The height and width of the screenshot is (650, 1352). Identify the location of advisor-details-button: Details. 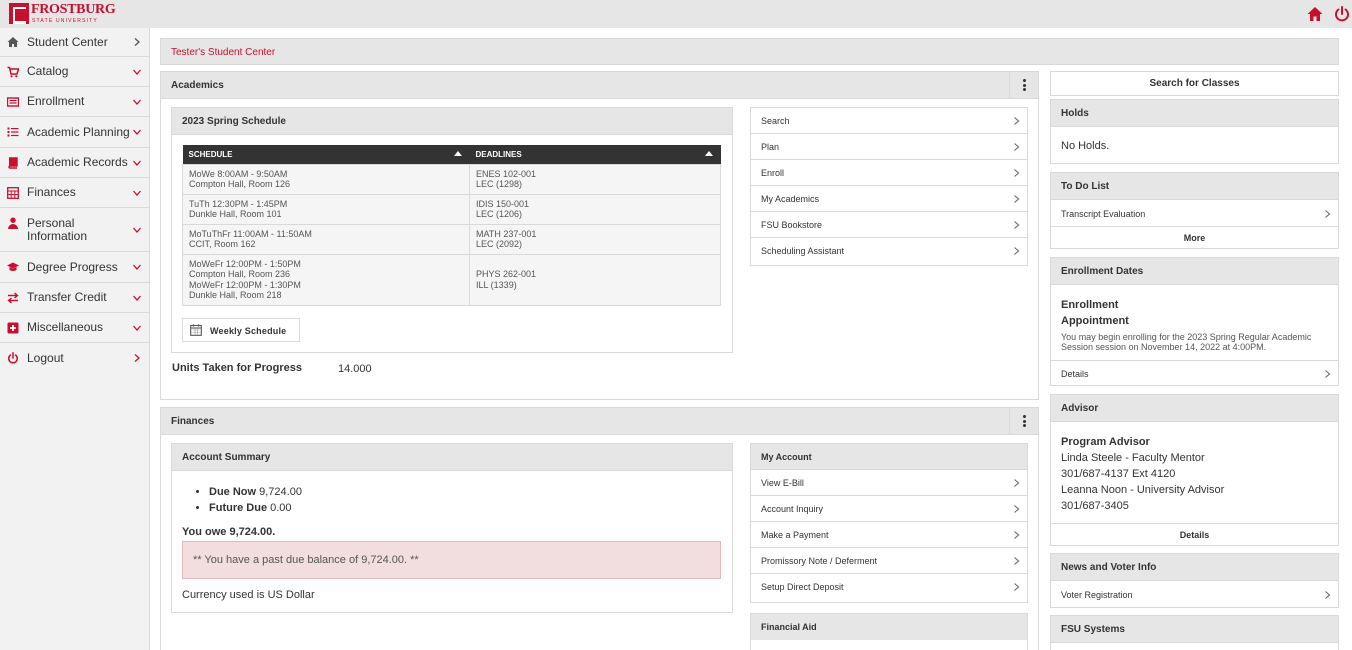
(1194, 534).